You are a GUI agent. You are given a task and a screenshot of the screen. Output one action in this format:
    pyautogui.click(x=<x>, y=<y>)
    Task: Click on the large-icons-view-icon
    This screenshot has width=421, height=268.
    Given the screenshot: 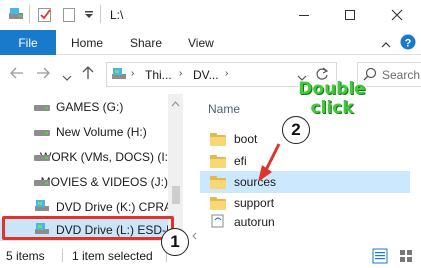 What is the action you would take?
    pyautogui.click(x=406, y=257)
    